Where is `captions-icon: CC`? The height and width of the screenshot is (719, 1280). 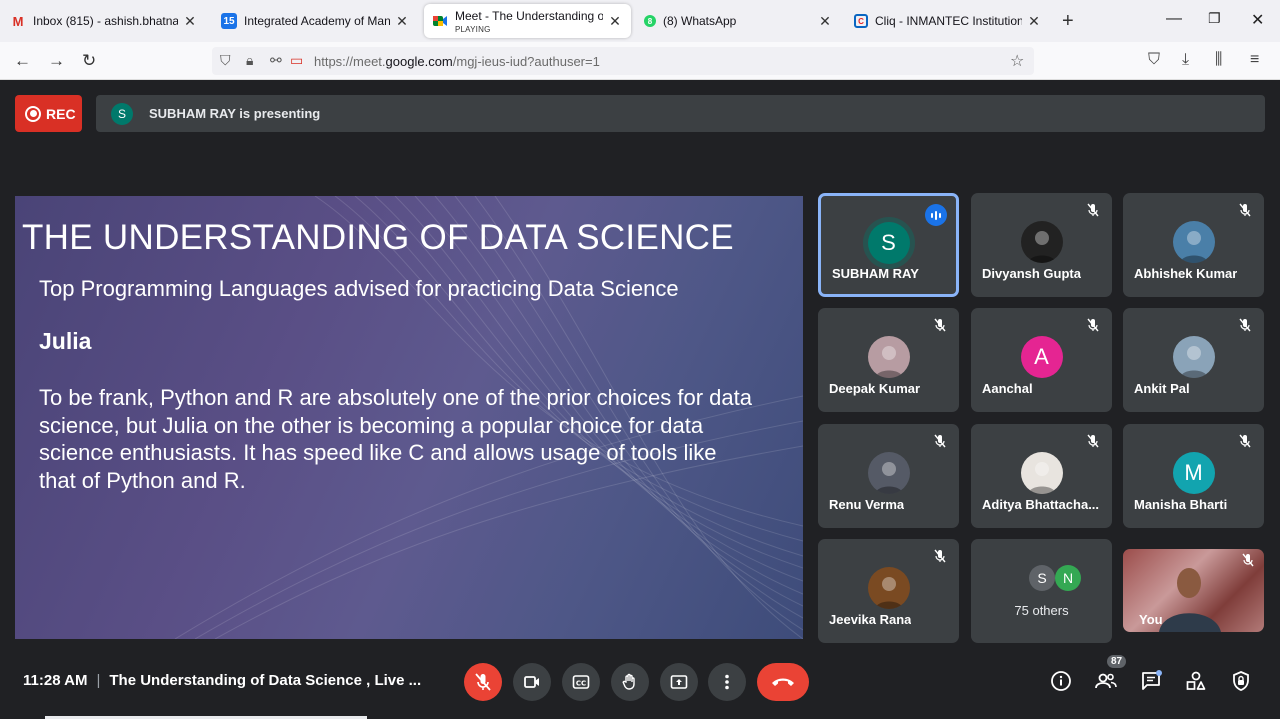
captions-icon: CC is located at coordinates (581, 682).